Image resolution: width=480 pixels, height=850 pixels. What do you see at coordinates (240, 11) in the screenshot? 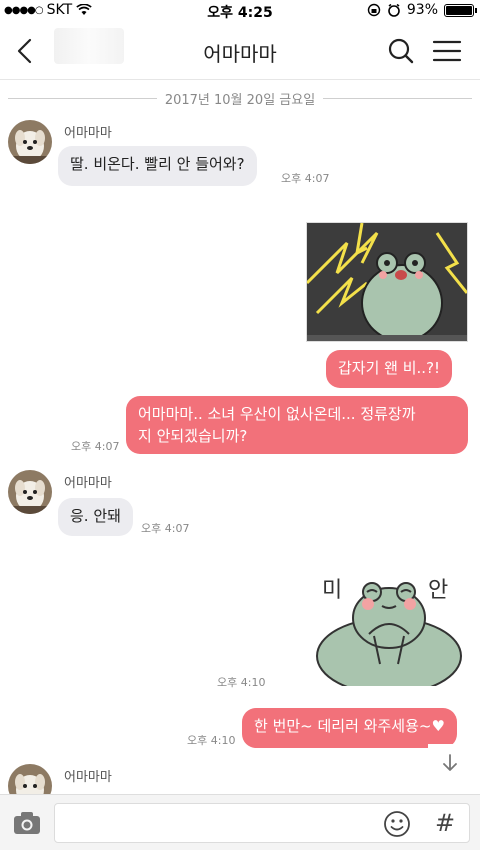
I see `status-bar: ●●●●○ SKT 오후 4:25 93%` at bounding box center [240, 11].